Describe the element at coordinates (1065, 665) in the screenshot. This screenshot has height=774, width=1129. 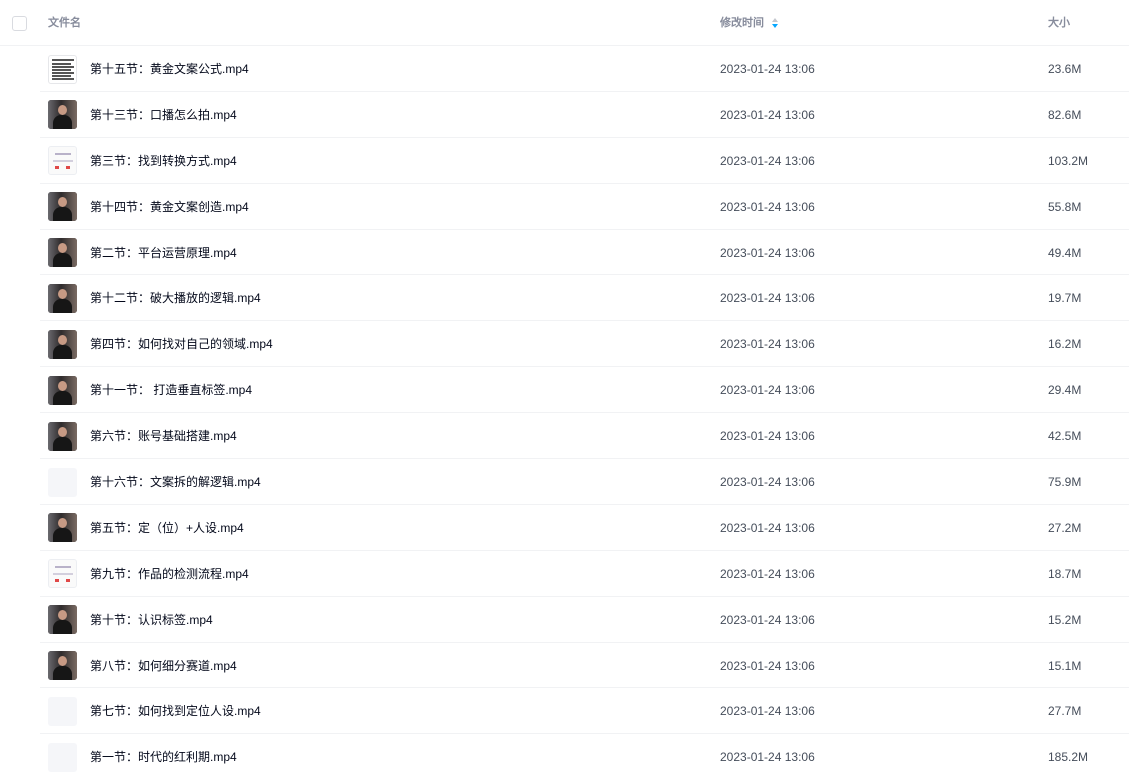
I see `file-size: 15.1M` at that location.